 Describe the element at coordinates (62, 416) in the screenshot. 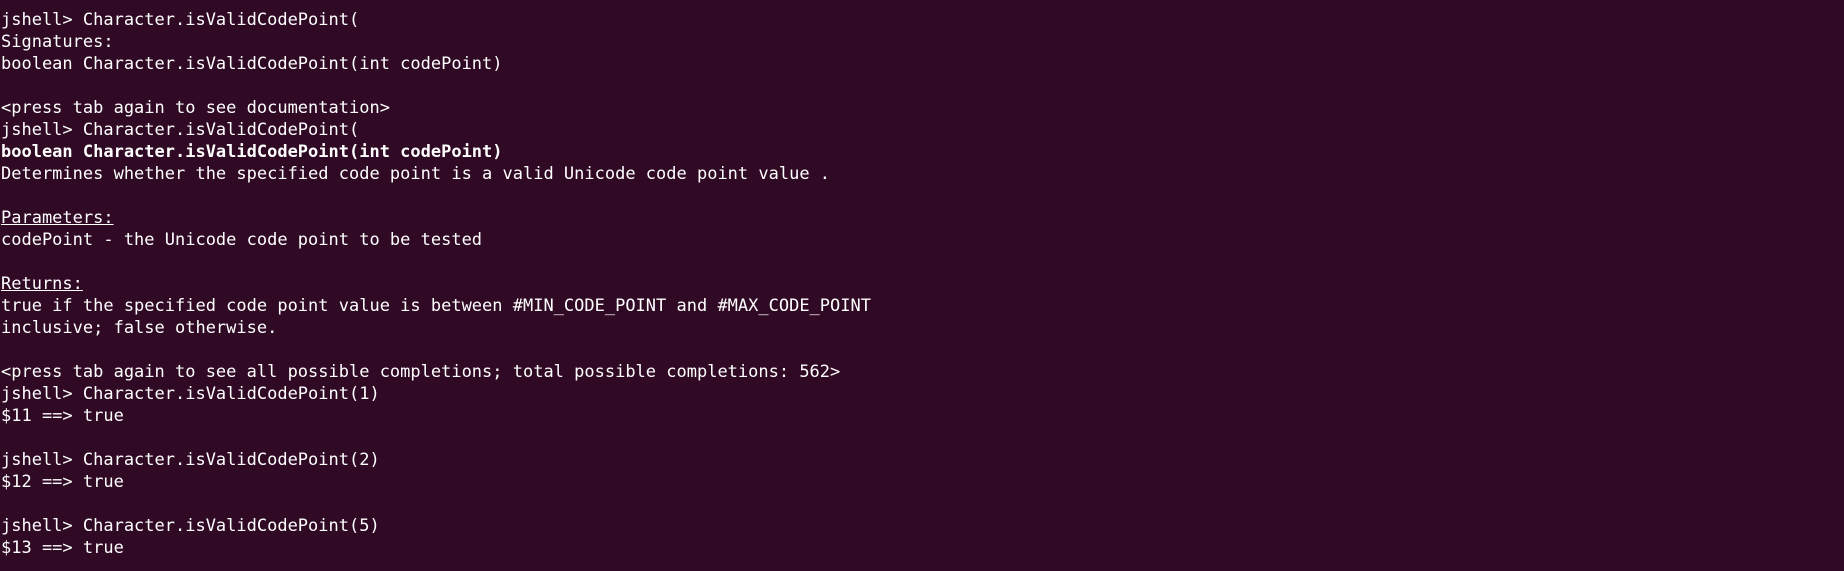

I see `result-line: $11 ==> true` at that location.